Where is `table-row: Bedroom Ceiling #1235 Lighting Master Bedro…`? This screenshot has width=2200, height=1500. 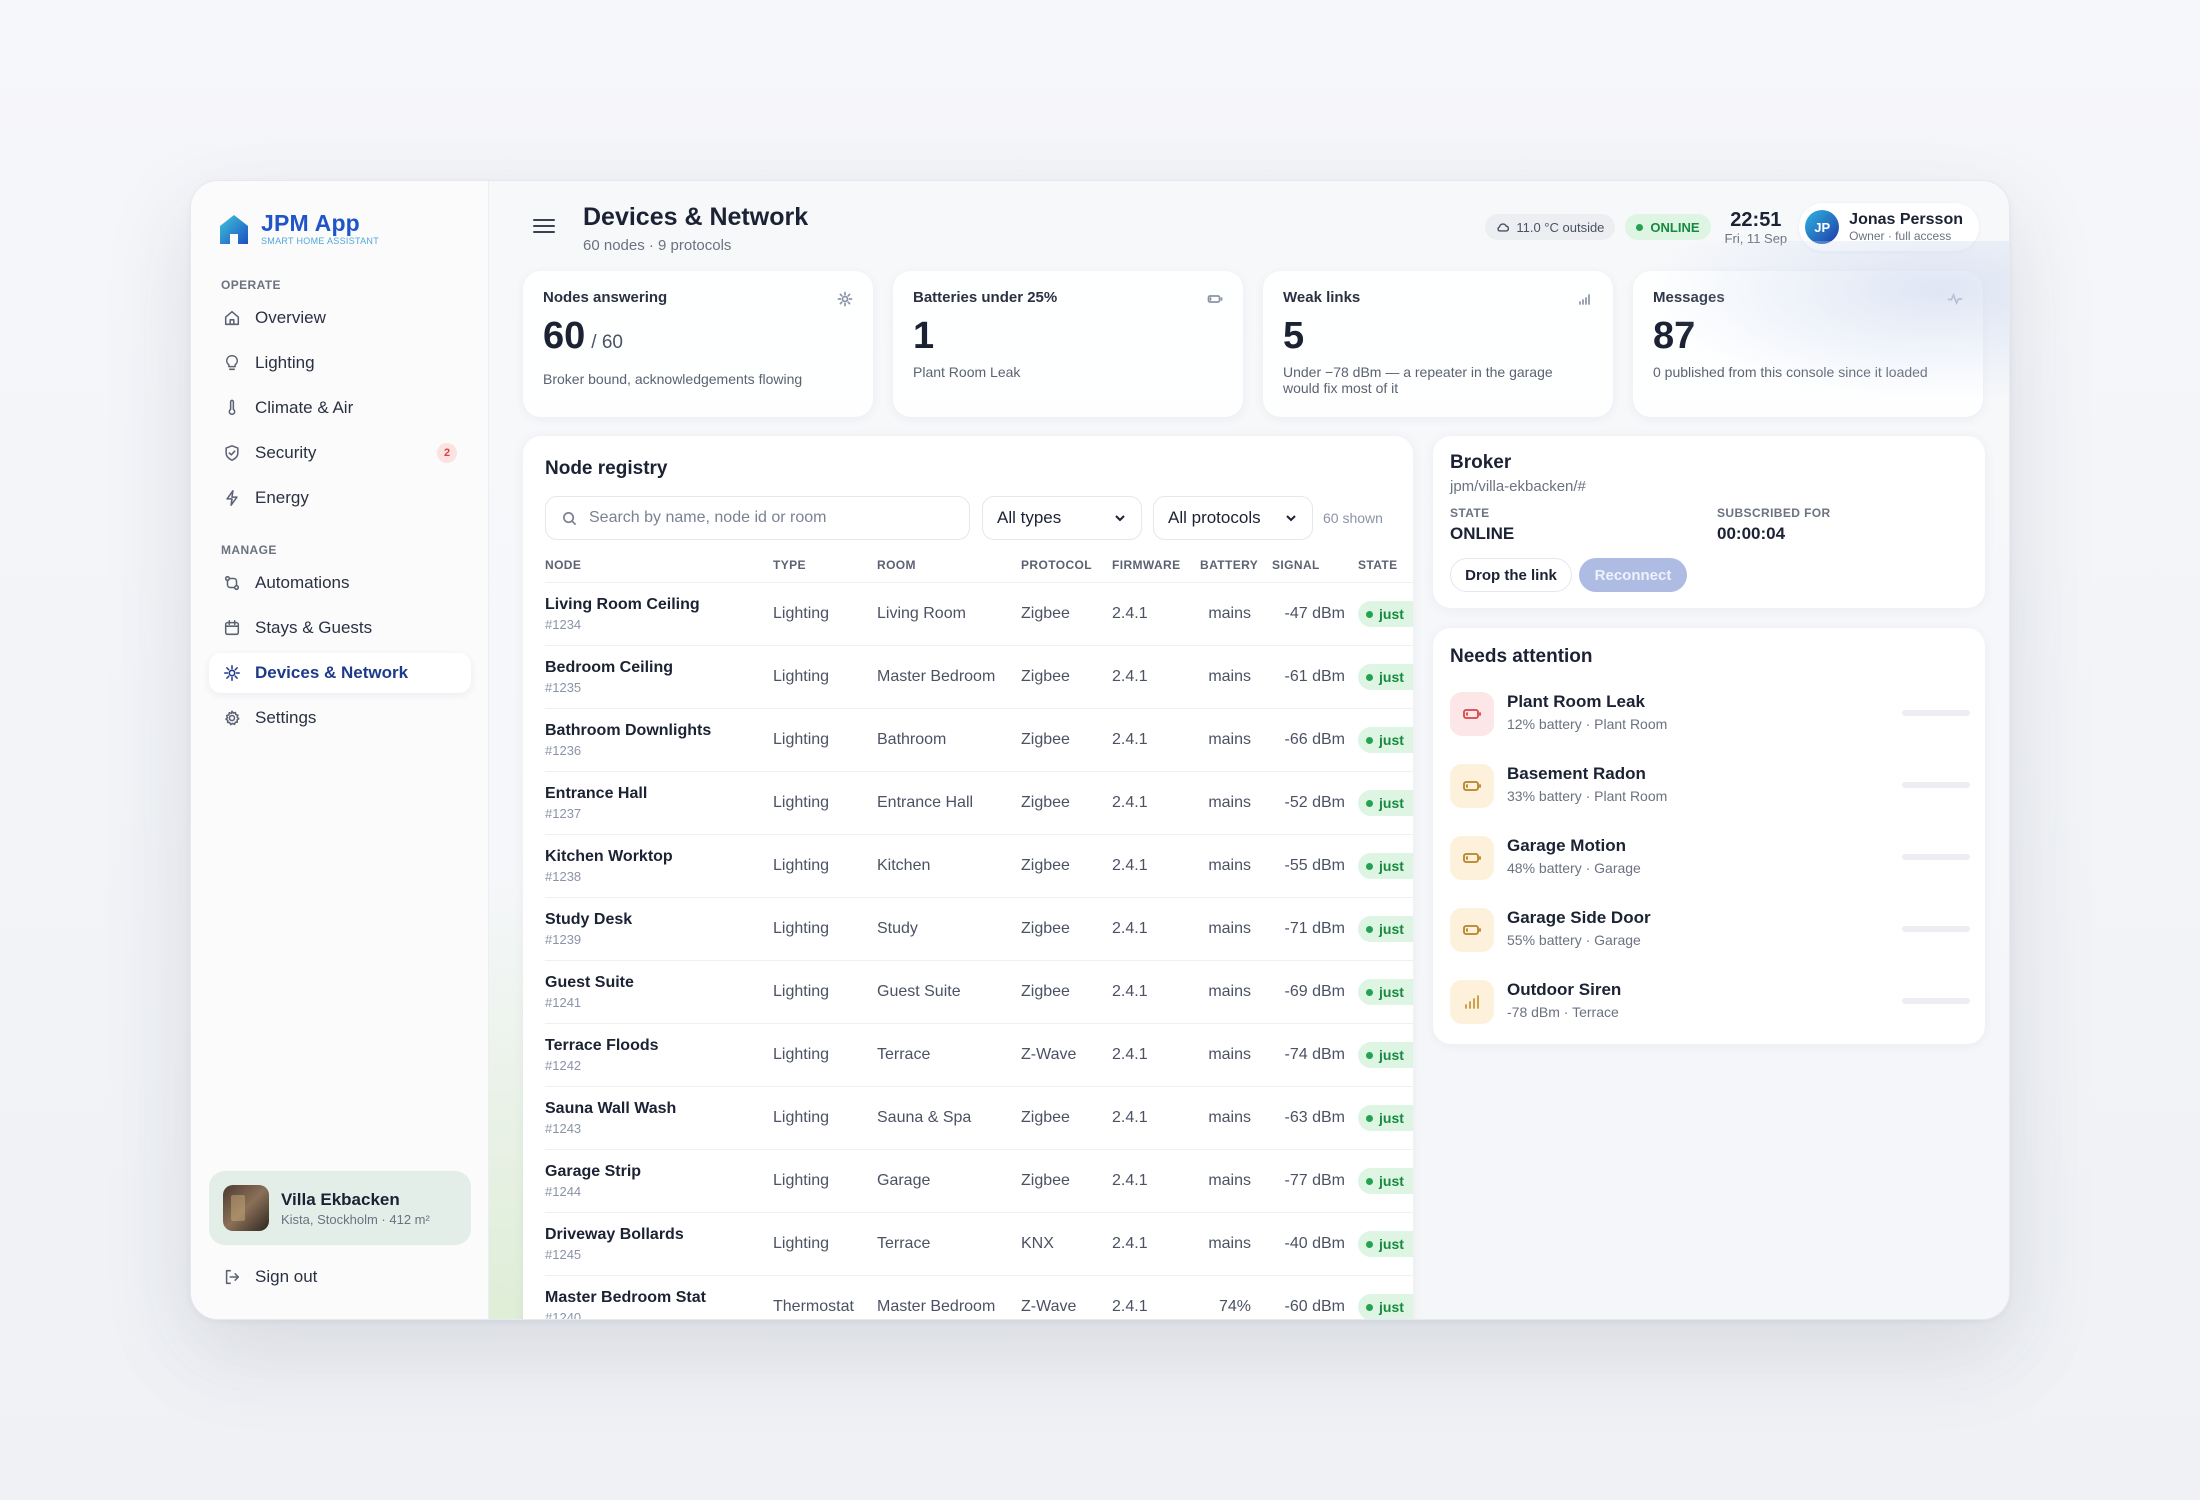 table-row: Bedroom Ceiling #1235 Lighting Master Bedro… is located at coordinates (979, 676).